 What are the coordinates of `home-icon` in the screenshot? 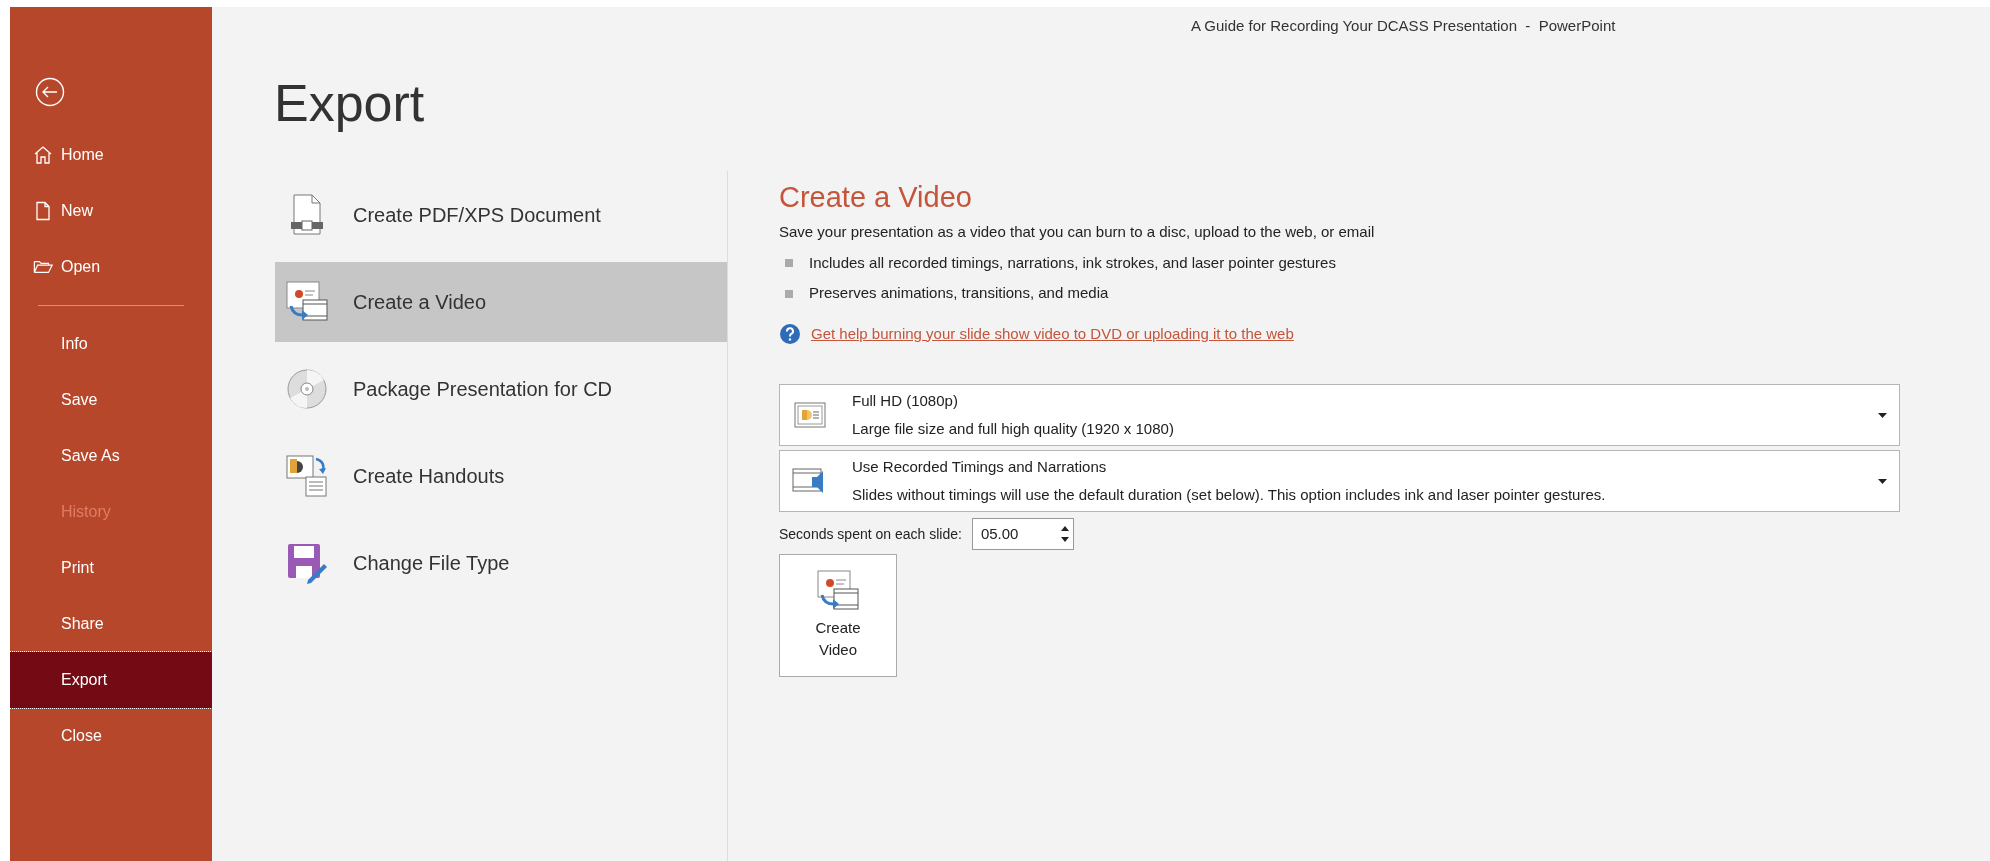 It's located at (43, 155).